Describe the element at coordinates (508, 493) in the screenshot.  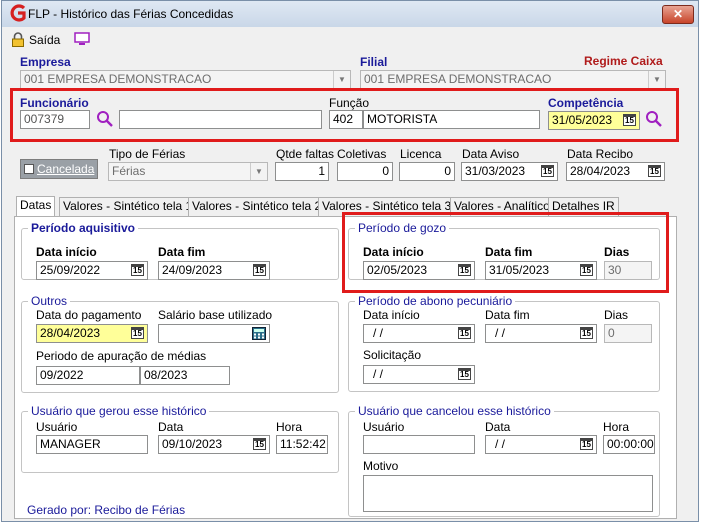
I see `motivo-textarea` at that location.